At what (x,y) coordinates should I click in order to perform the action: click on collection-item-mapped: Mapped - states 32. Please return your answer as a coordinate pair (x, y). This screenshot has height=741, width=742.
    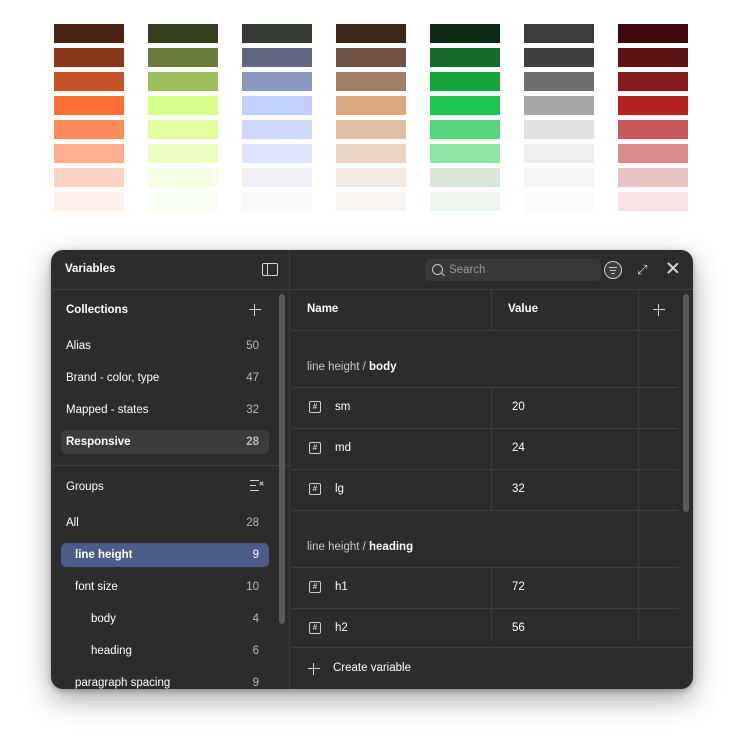
    Looking at the image, I should click on (165, 410).